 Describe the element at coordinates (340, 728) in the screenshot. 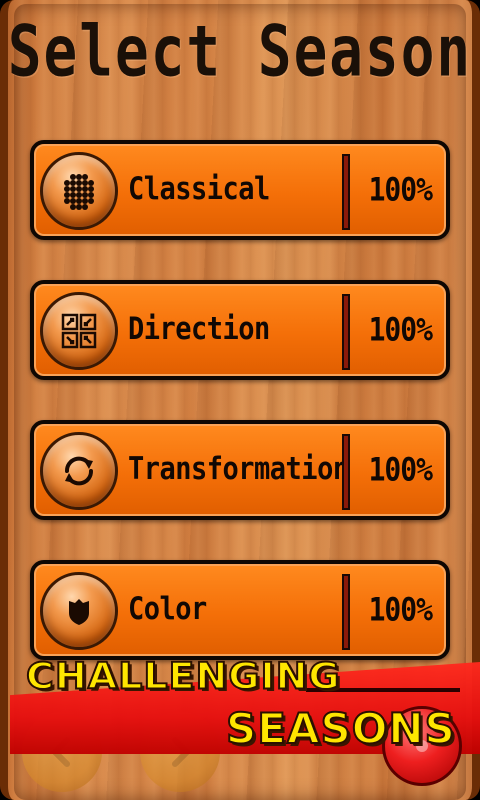

I see `banner-title-line2: SEASONS` at that location.